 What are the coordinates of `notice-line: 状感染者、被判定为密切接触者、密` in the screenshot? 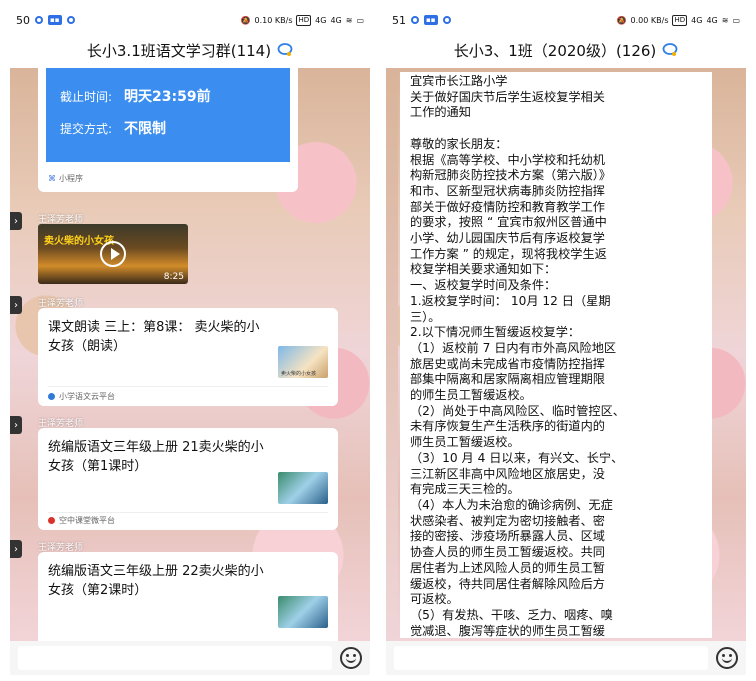 It's located at (507, 520).